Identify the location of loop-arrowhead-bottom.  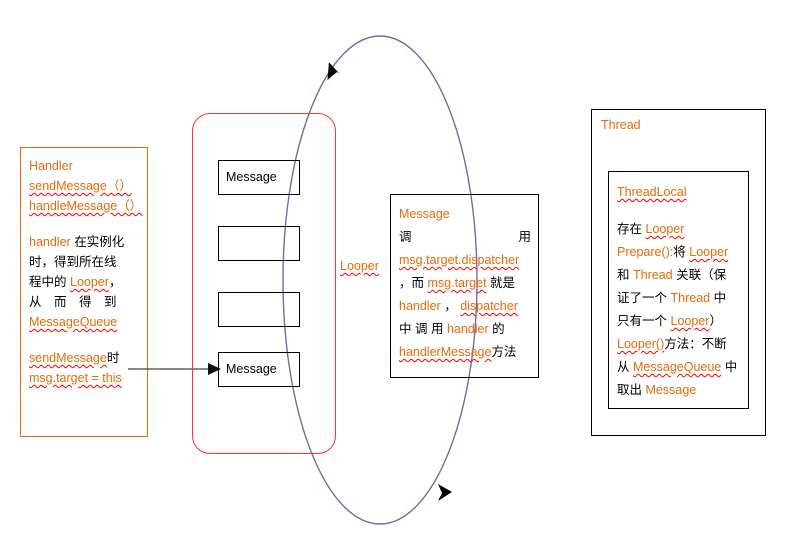
(445, 492).